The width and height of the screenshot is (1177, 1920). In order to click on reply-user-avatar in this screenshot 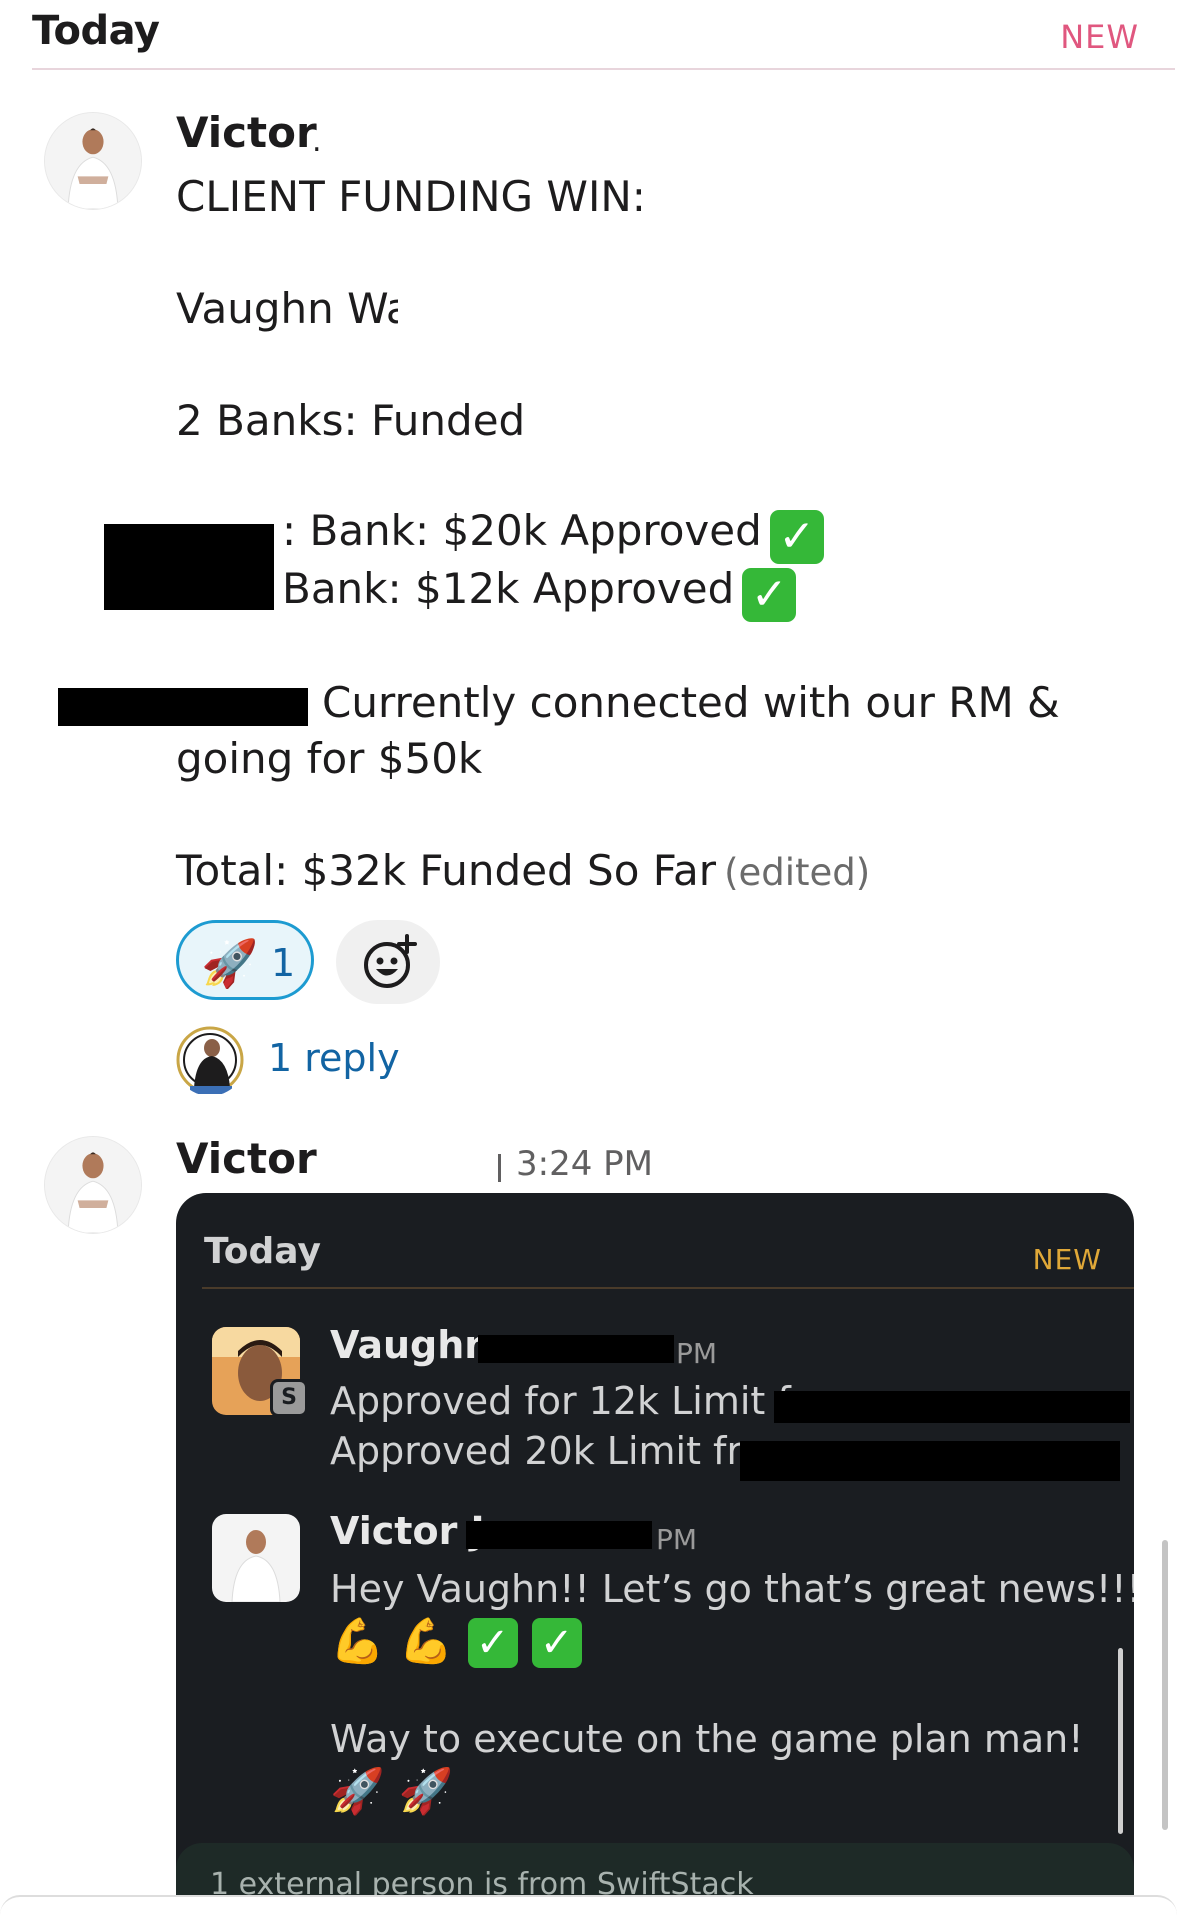, I will do `click(210, 1060)`.